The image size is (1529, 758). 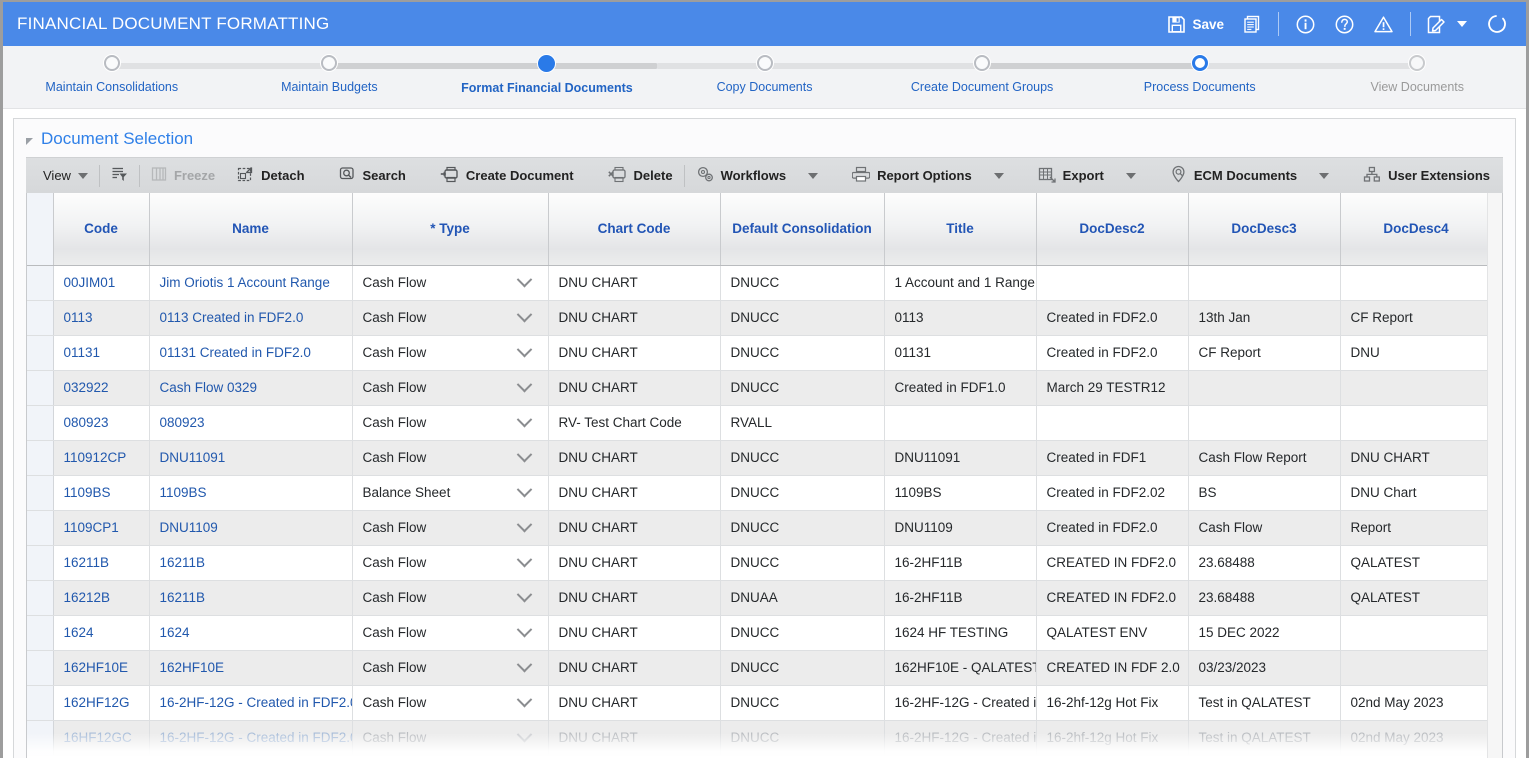 What do you see at coordinates (183, 492) in the screenshot?
I see `name-link: 1109BS` at bounding box center [183, 492].